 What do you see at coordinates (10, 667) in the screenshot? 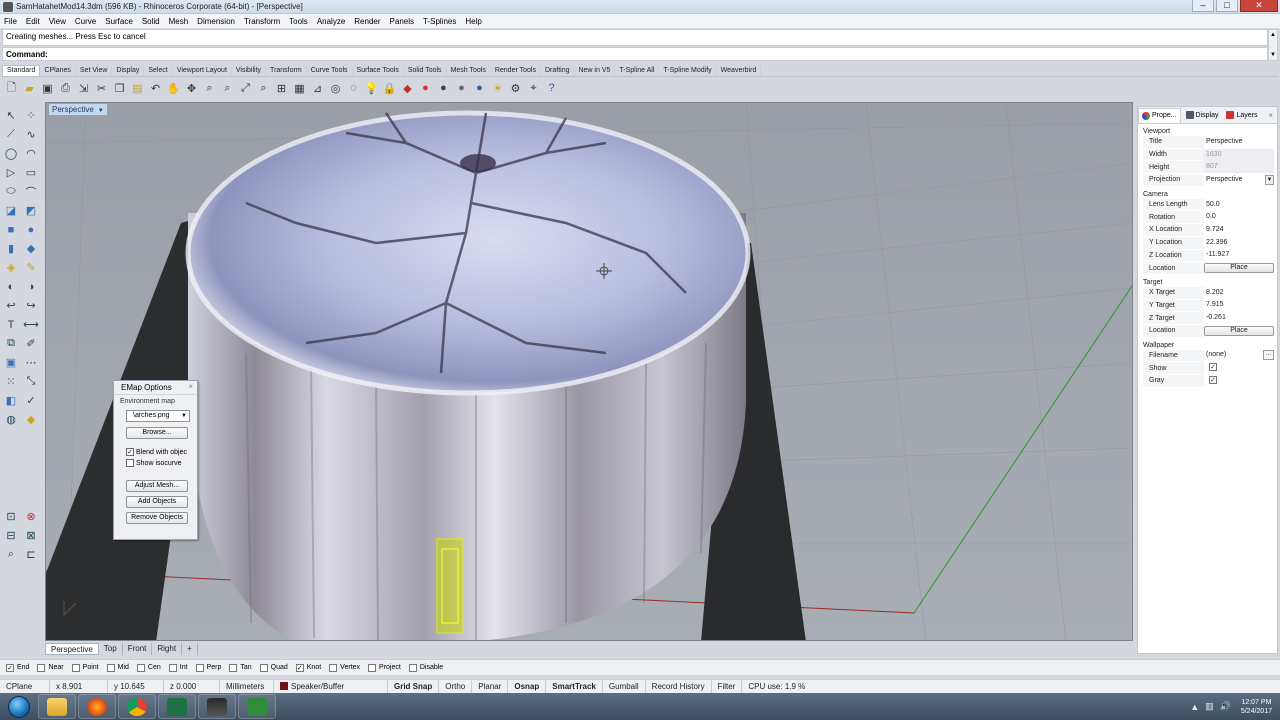
I see `osnap-checkbox-box: ✓` at bounding box center [10, 667].